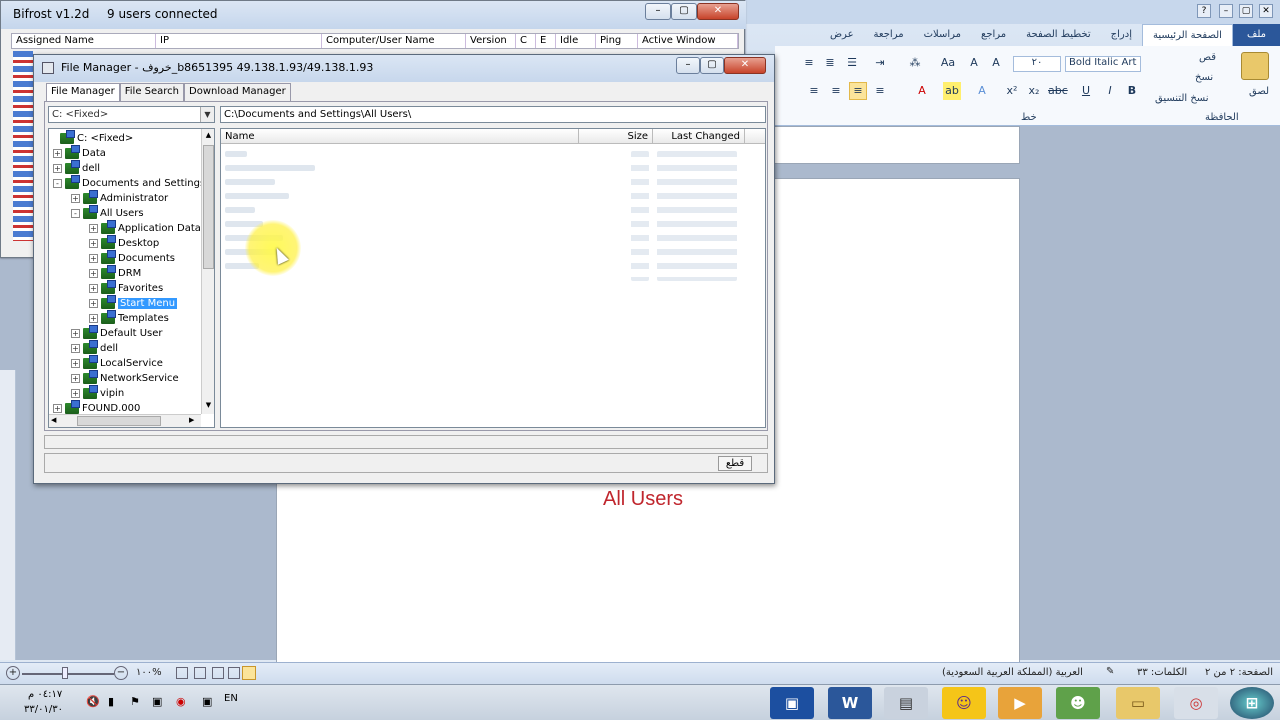 This screenshot has height=720, width=1280. What do you see at coordinates (400, 136) in the screenshot?
I see `col-name: Name` at bounding box center [400, 136].